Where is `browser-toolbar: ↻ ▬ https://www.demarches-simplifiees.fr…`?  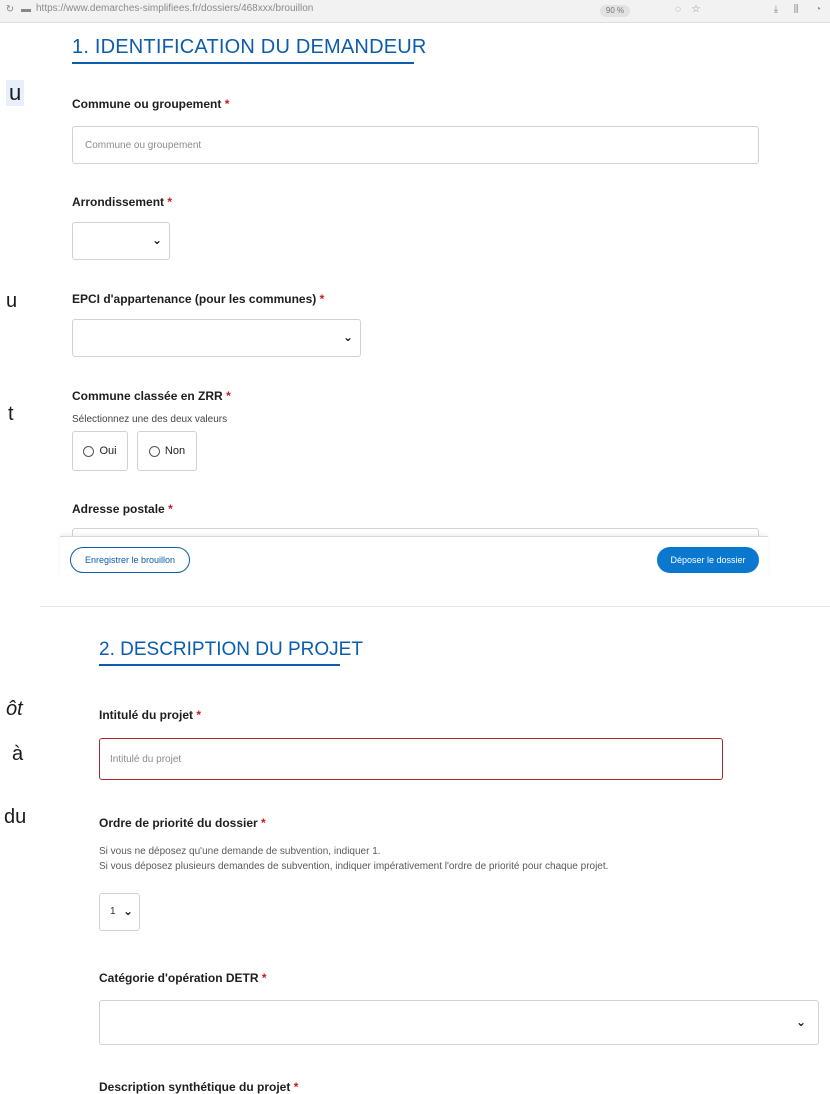
browser-toolbar: ↻ ▬ https://www.demarches-simplifiees.fr… is located at coordinates (415, 11).